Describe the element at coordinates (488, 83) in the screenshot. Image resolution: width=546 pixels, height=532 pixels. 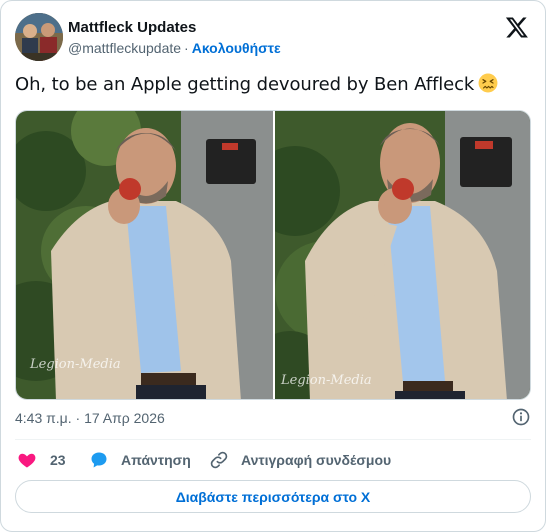
I see `confounded-face-emoji-icon` at that location.